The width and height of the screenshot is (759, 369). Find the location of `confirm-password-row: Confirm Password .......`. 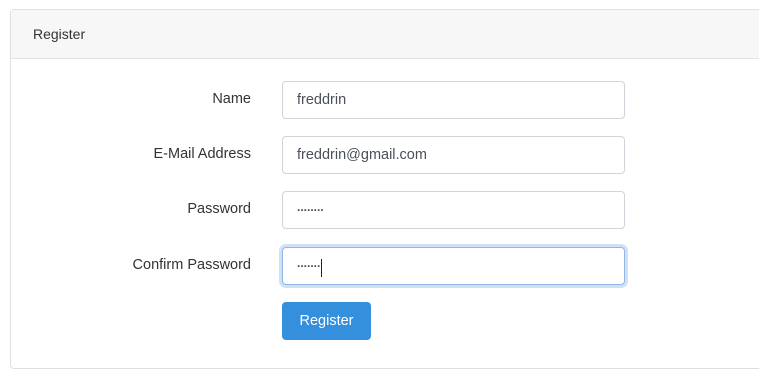

confirm-password-row: Confirm Password ....... is located at coordinates (385, 266).